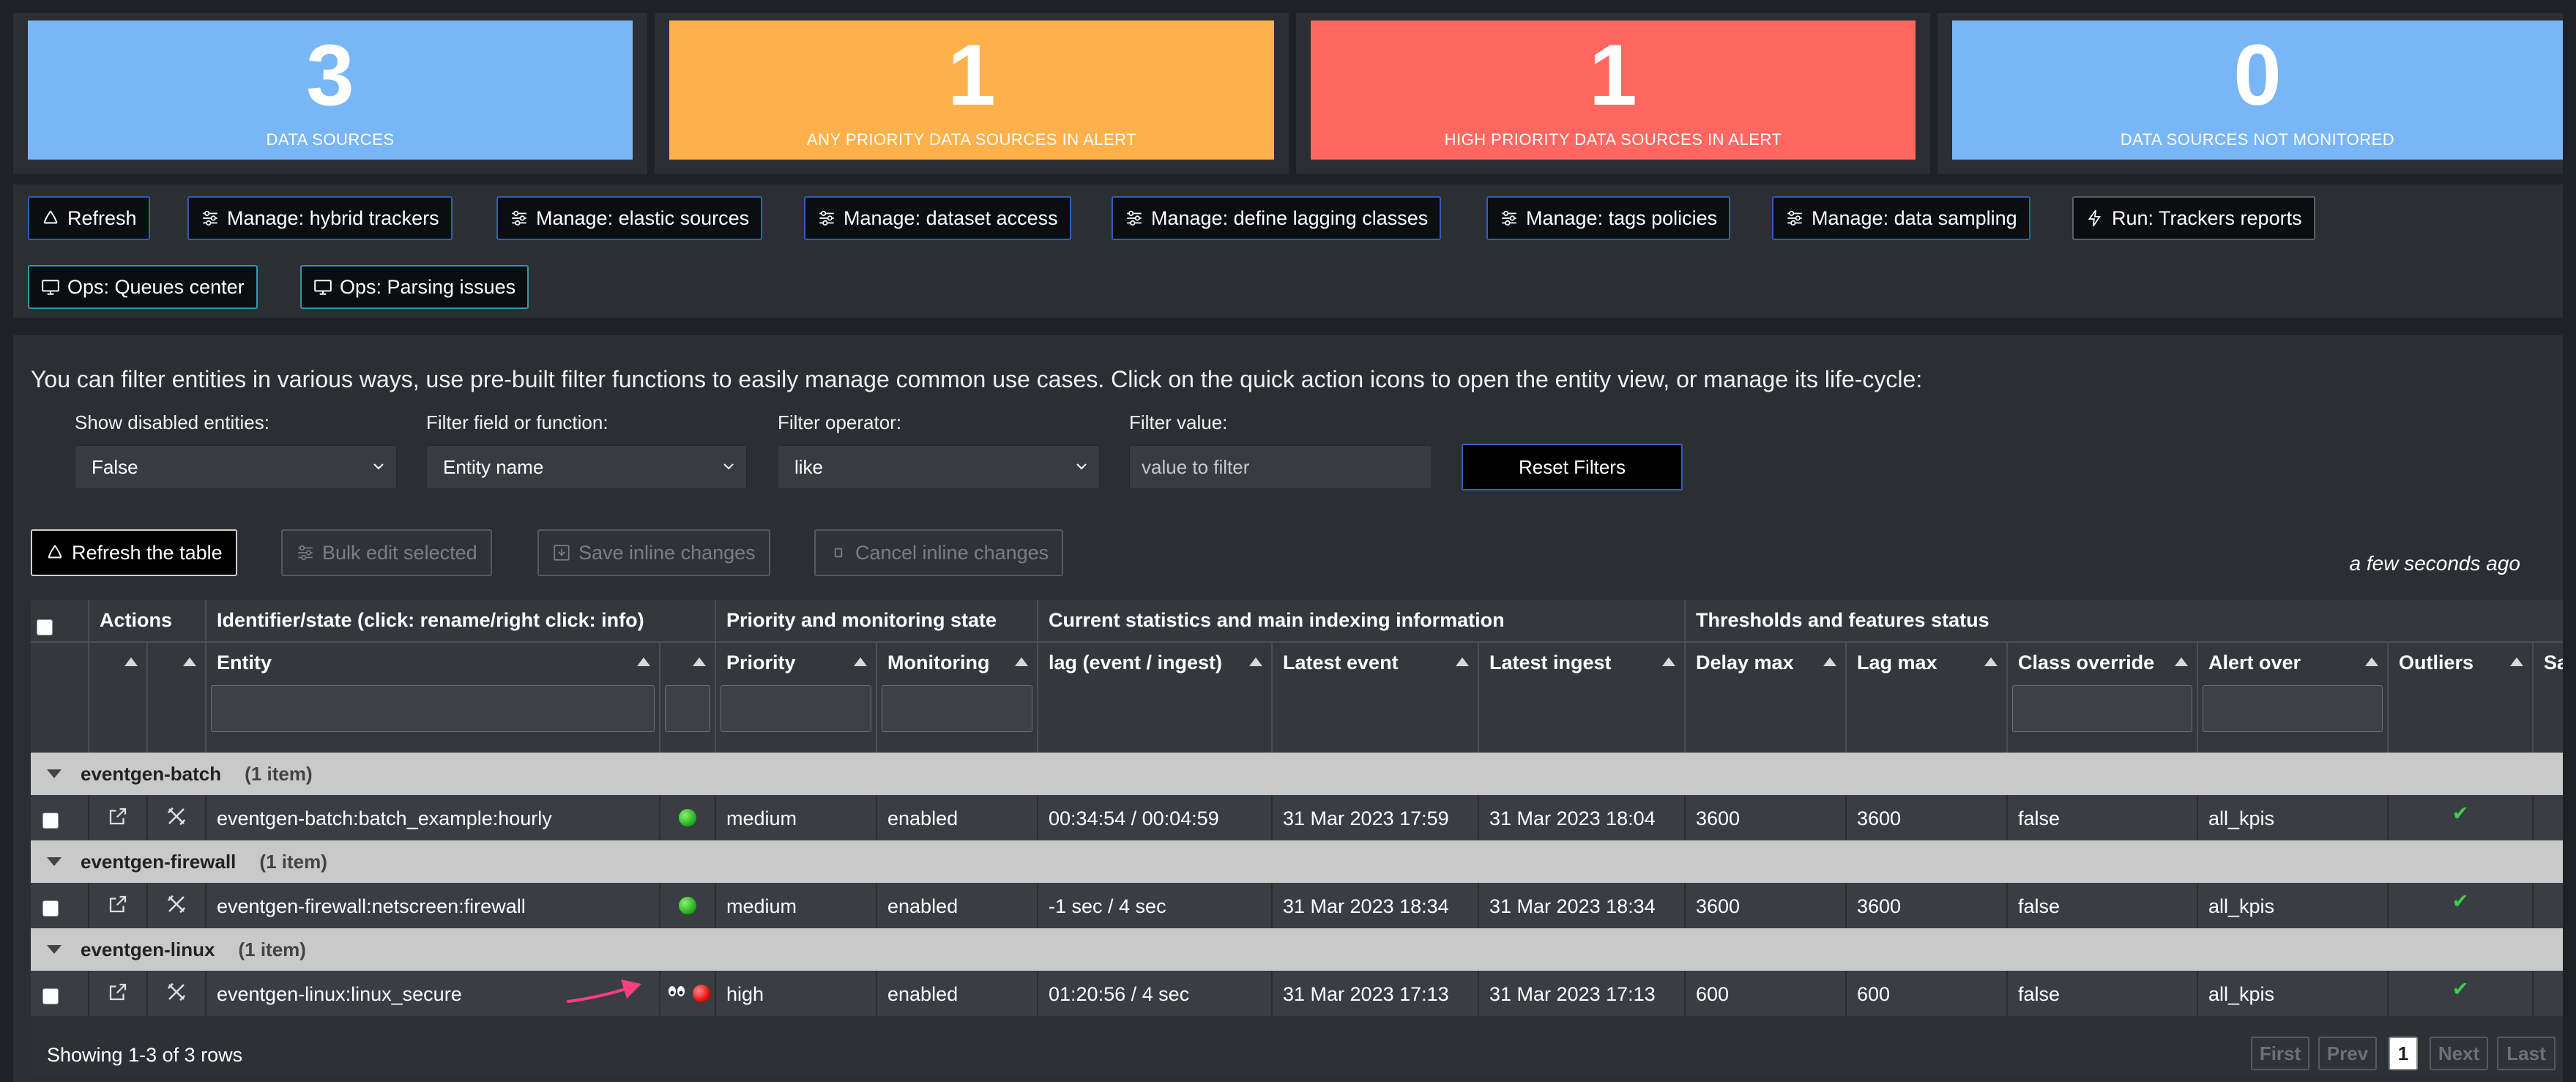  What do you see at coordinates (629, 218) in the screenshot?
I see `manage-elastic-sources-button: Manage: elastic sources` at bounding box center [629, 218].